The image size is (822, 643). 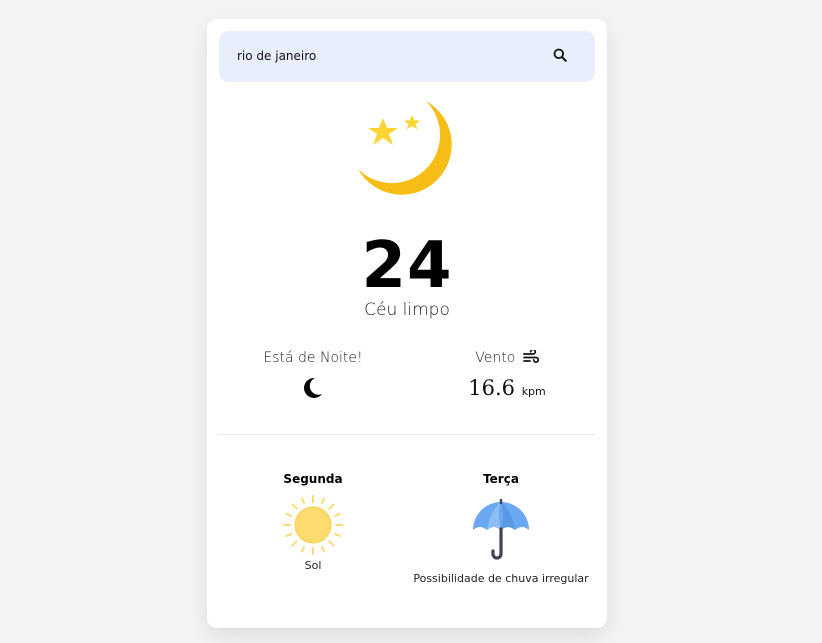 I want to click on sun-icon, so click(x=313, y=525).